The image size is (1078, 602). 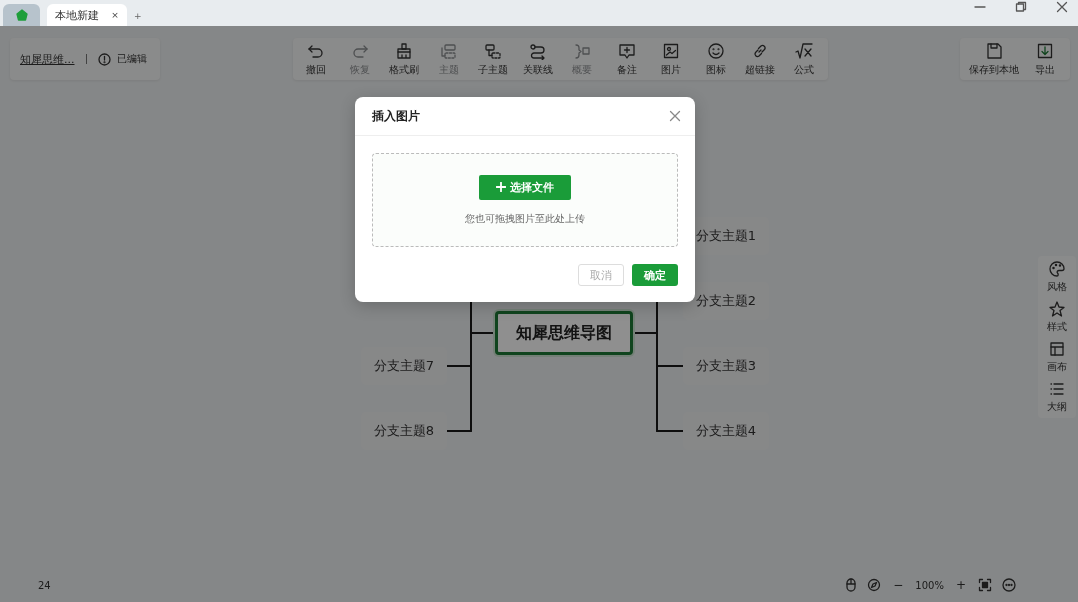 What do you see at coordinates (1057, 349) in the screenshot?
I see `layout-icon` at bounding box center [1057, 349].